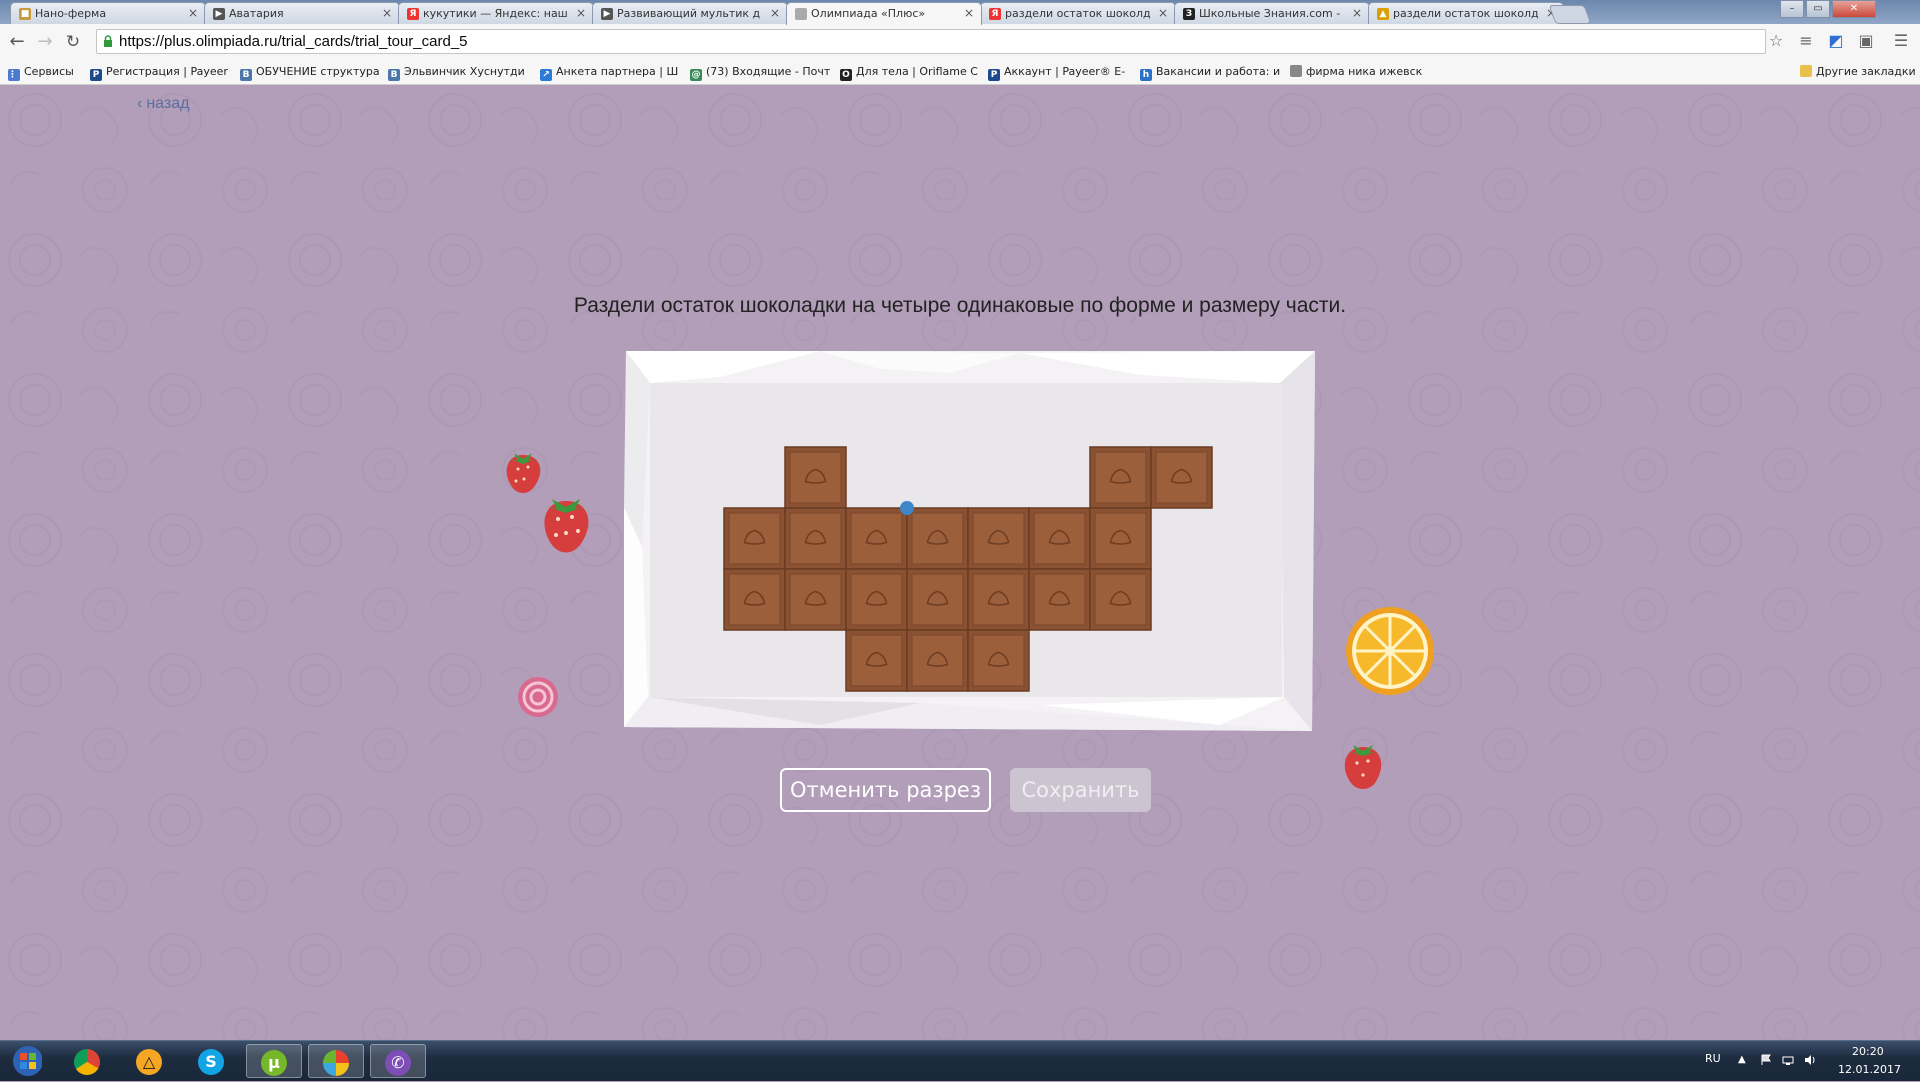 This screenshot has height=1082, width=1920. I want to click on tray-arrow-icon: ▲, so click(1744, 1060).